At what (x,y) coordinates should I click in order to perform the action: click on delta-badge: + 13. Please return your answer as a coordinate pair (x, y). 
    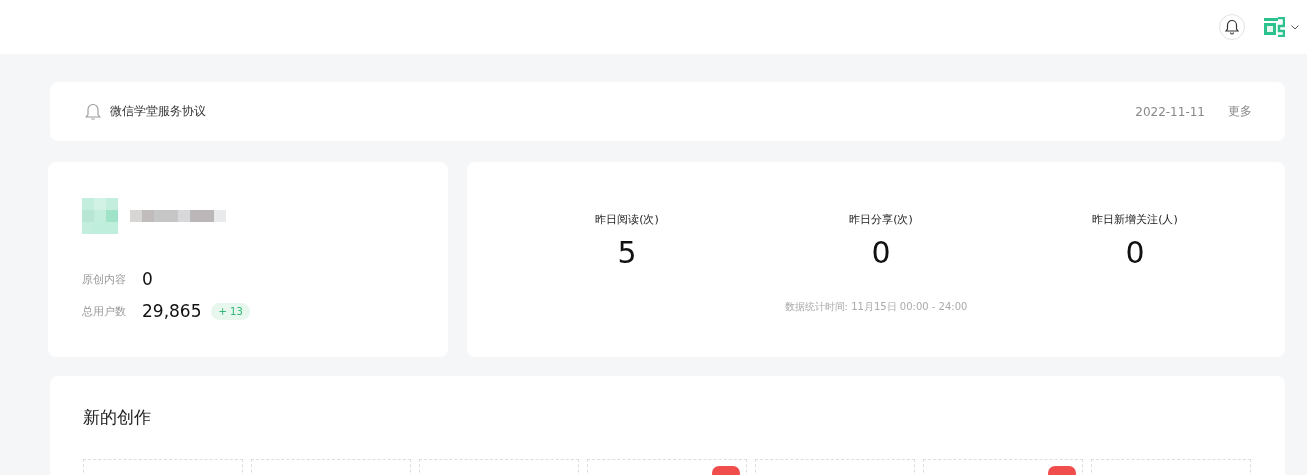
    Looking at the image, I should click on (230, 311).